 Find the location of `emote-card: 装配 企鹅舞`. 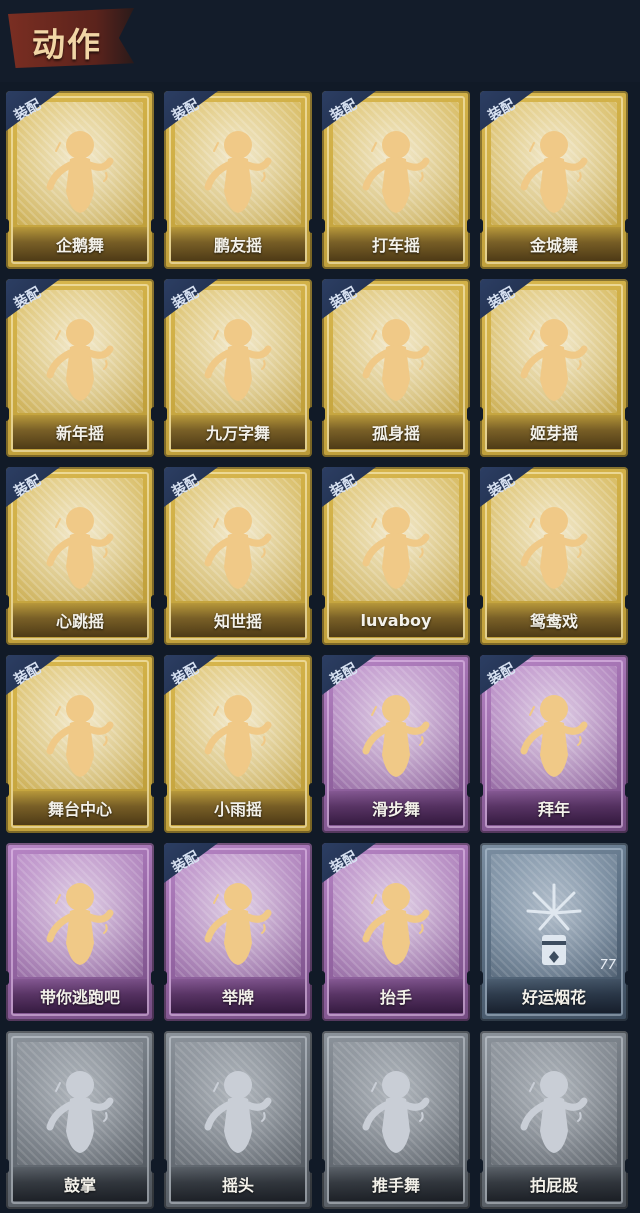

emote-card: 装配 企鹅舞 is located at coordinates (80, 180).